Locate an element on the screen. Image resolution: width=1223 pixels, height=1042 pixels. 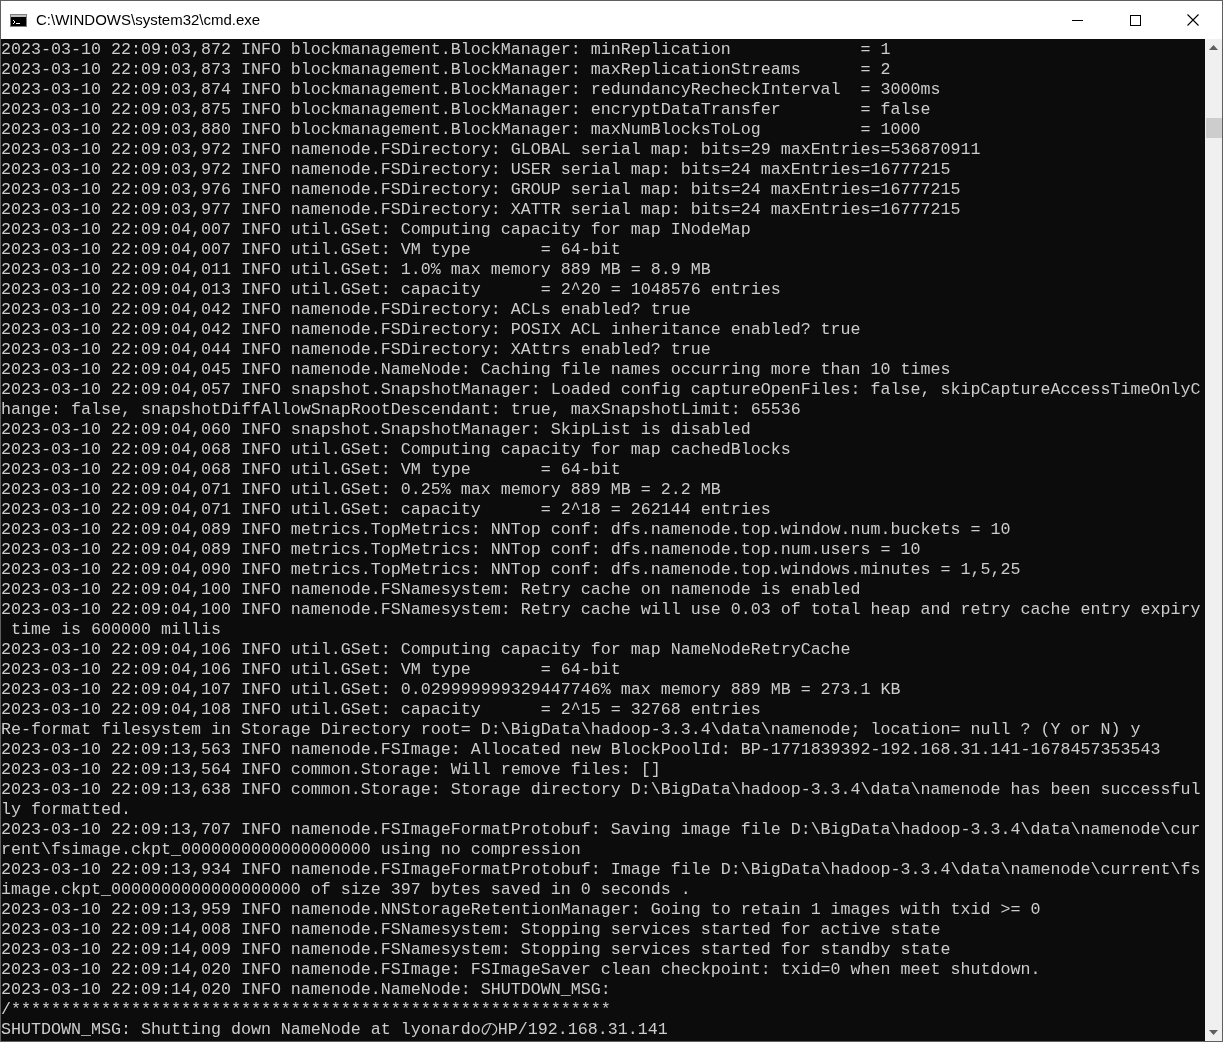
console-line: 2023-03-10 22:09:03,972 INFO namenode.FSDirectory: USER serial map: bits=24 maxEntries=16777215 is located at coordinates (476, 170).